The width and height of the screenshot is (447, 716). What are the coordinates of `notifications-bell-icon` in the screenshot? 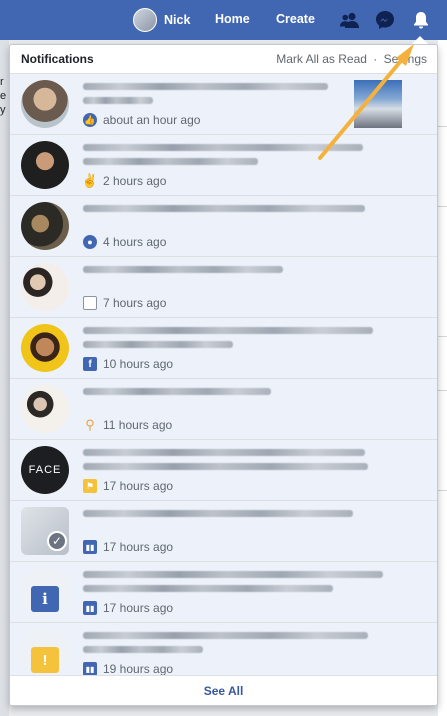 It's located at (421, 20).